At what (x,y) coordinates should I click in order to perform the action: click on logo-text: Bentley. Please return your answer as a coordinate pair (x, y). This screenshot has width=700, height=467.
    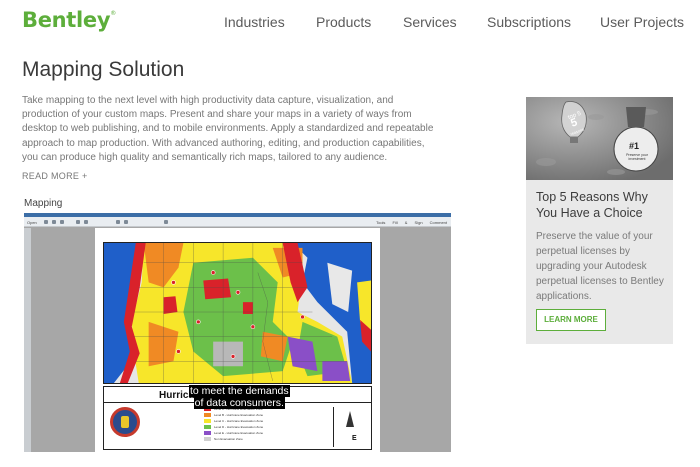
    Looking at the image, I should click on (66, 20).